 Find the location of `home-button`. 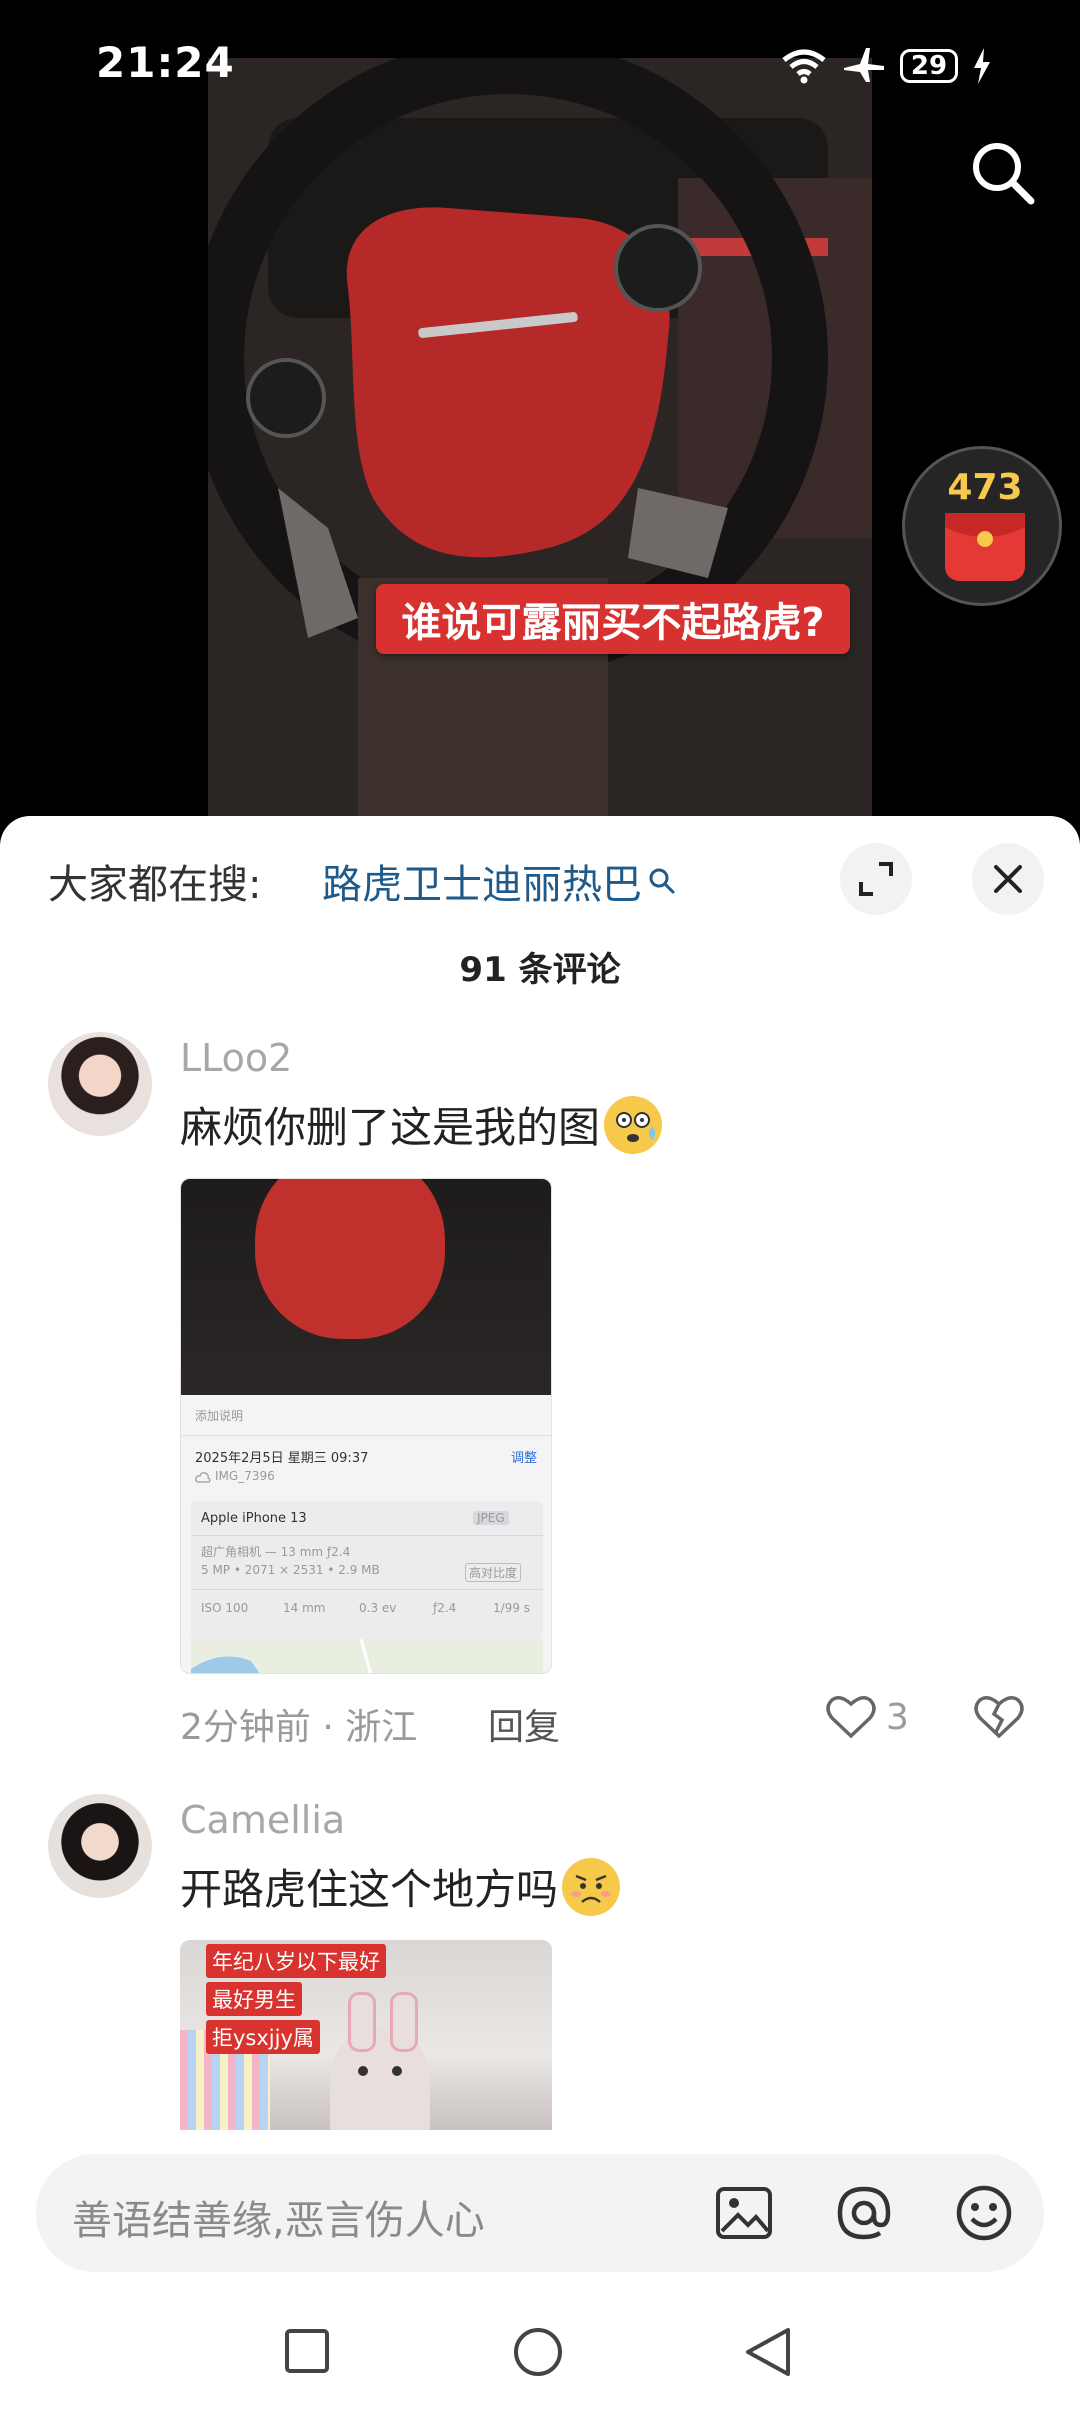

home-button is located at coordinates (538, 2354).